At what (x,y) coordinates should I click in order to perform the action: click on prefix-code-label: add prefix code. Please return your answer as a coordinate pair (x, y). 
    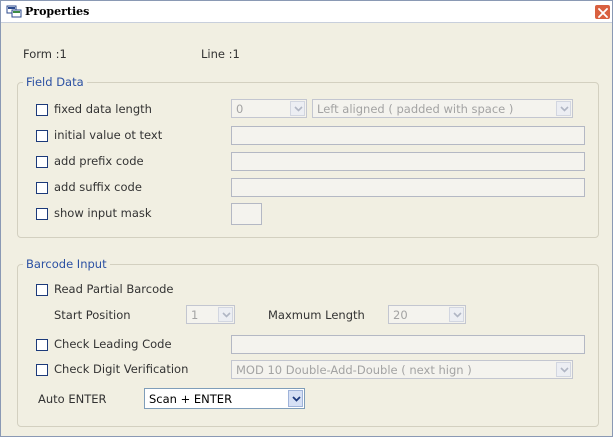
    Looking at the image, I should click on (99, 161).